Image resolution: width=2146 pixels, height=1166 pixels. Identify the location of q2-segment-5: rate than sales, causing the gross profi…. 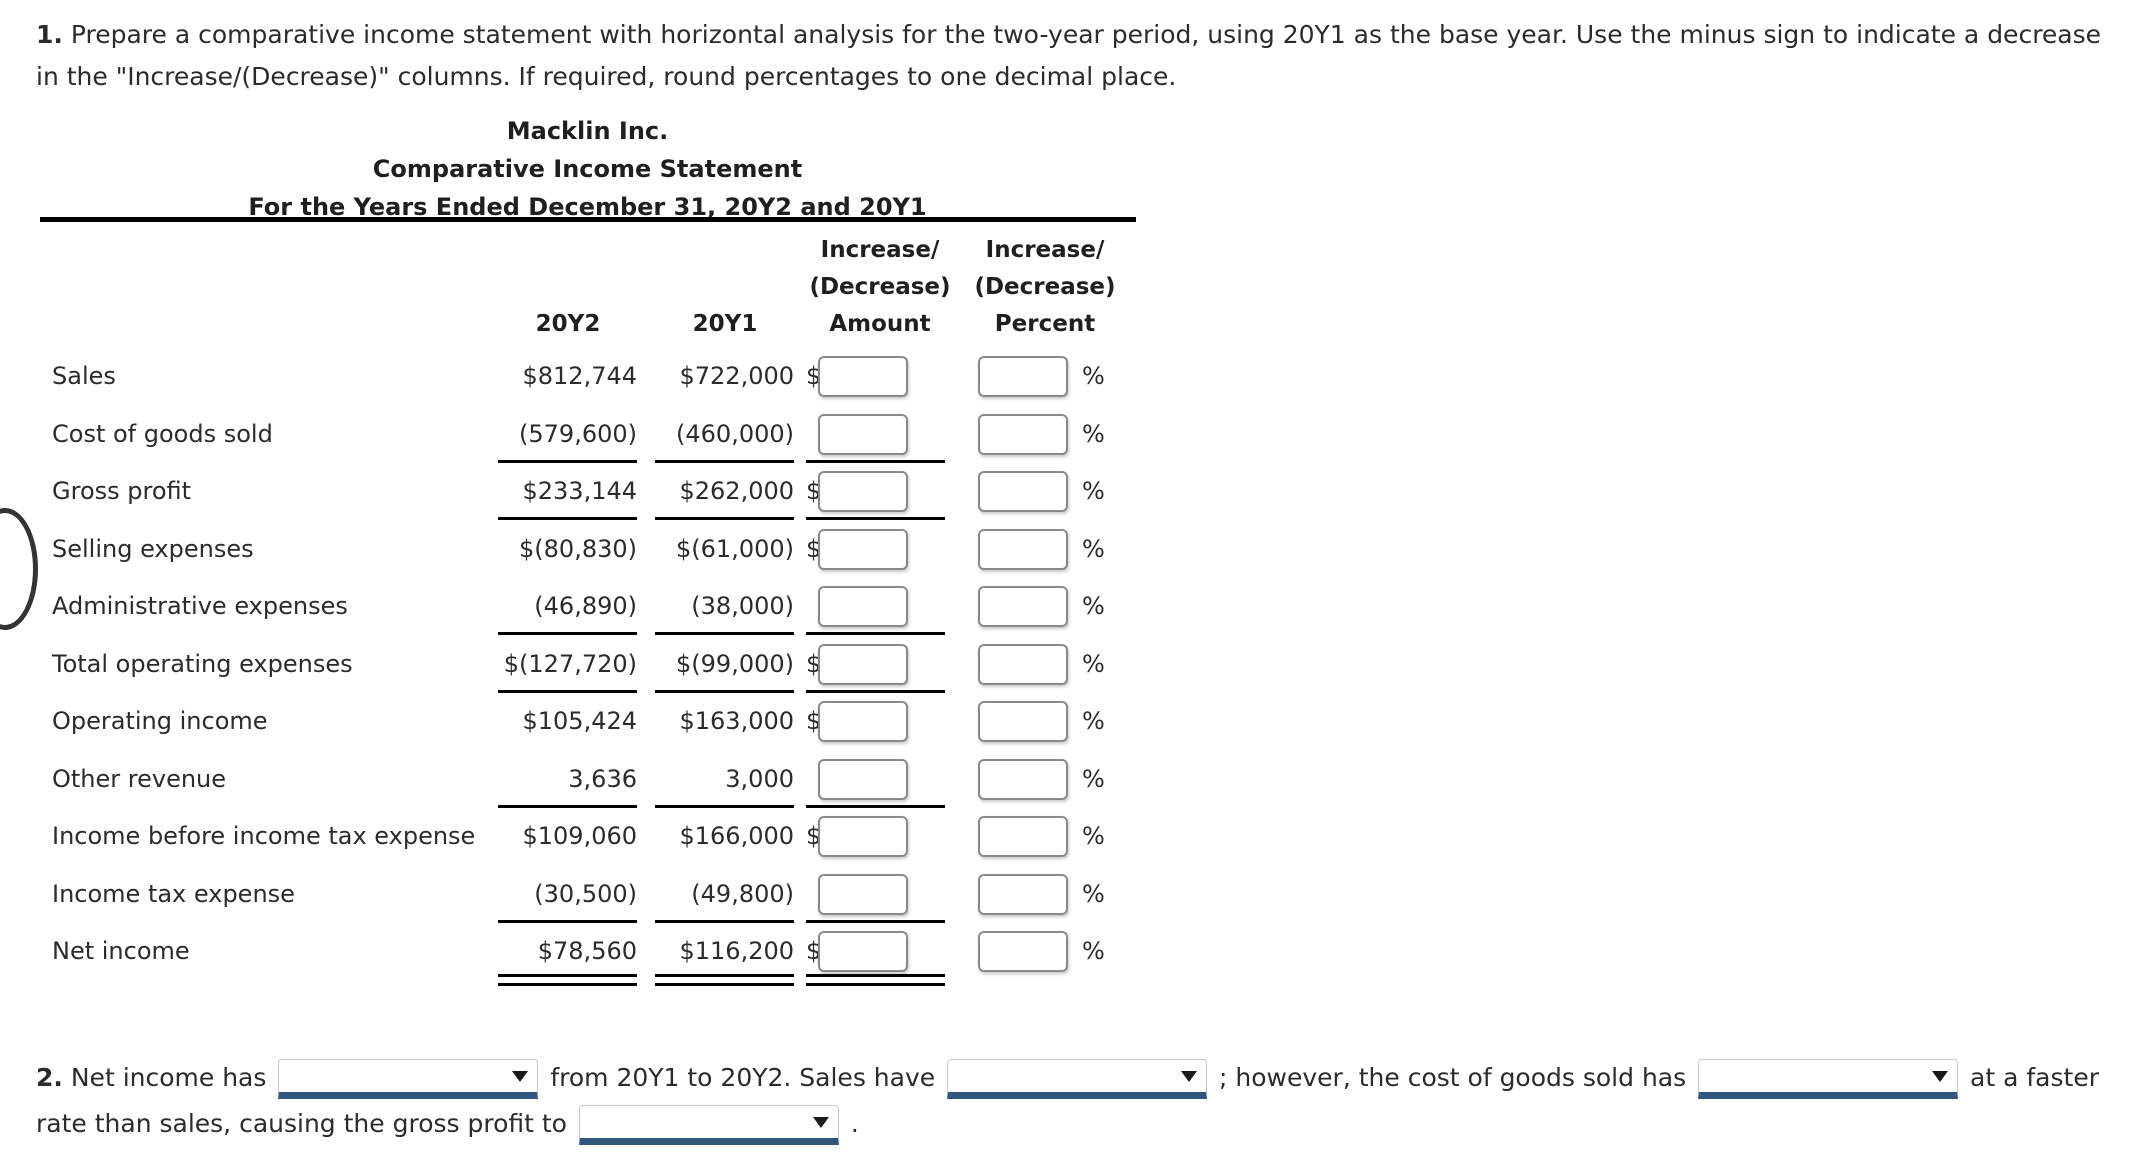
(301, 1123).